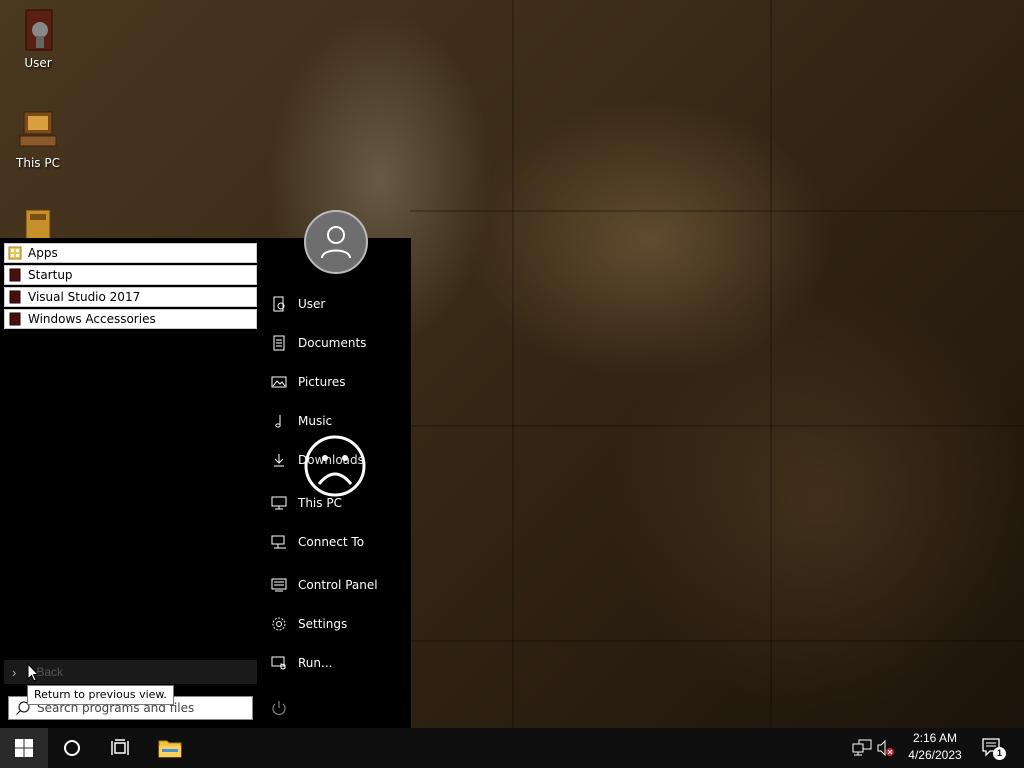  What do you see at coordinates (340, 304) in the screenshot?
I see `start-place-user: User` at bounding box center [340, 304].